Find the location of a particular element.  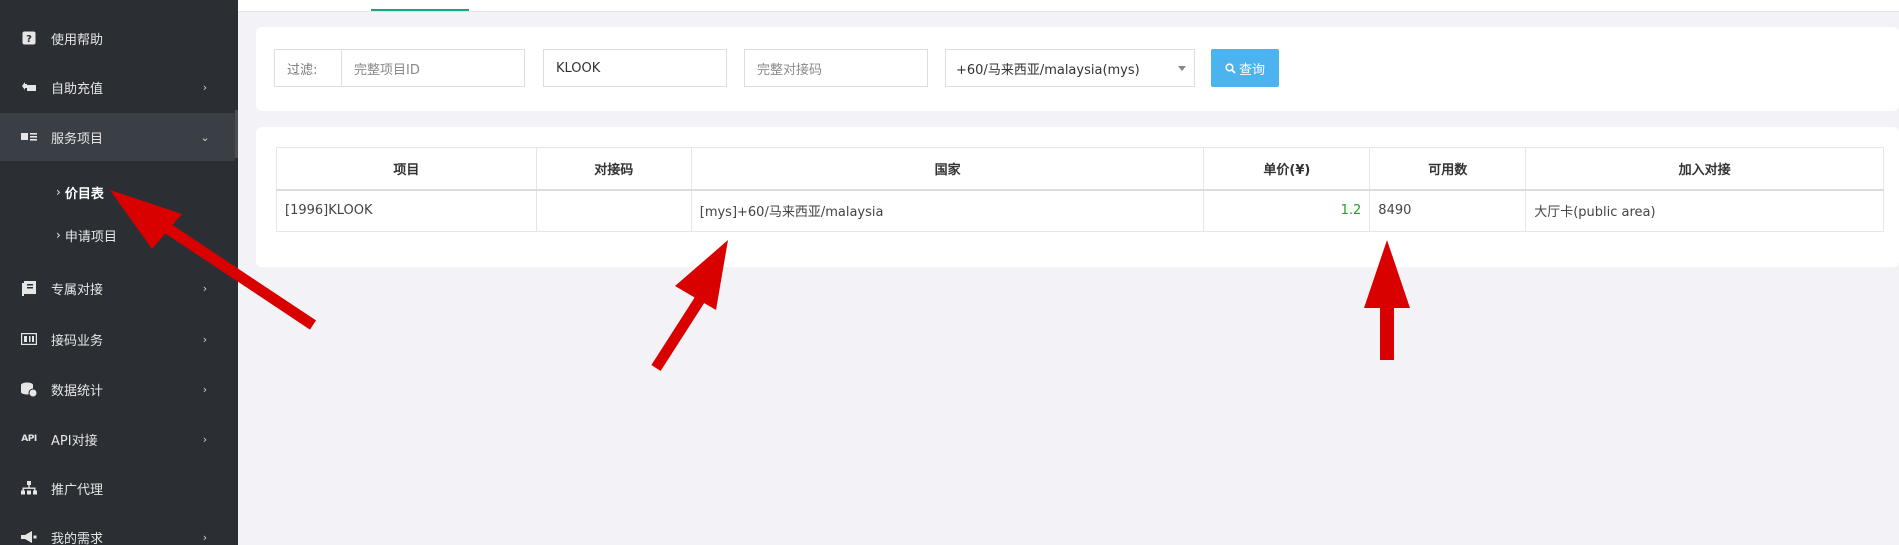

column-header-available: 可用数 is located at coordinates (1448, 168).